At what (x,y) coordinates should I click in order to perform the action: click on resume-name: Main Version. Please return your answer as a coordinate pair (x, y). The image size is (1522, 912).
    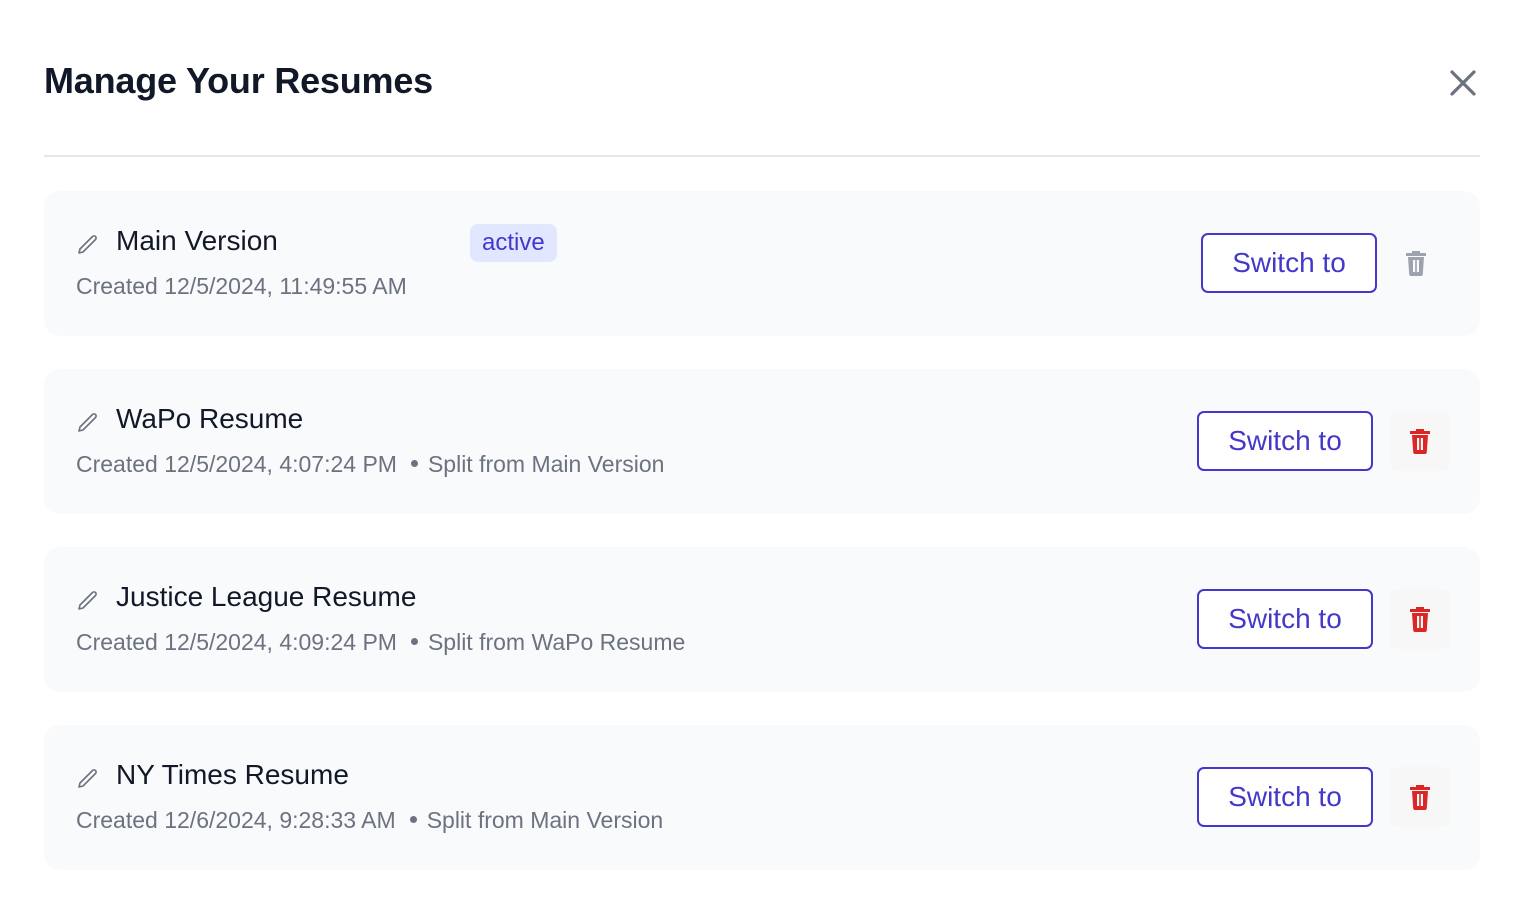
    Looking at the image, I should click on (197, 240).